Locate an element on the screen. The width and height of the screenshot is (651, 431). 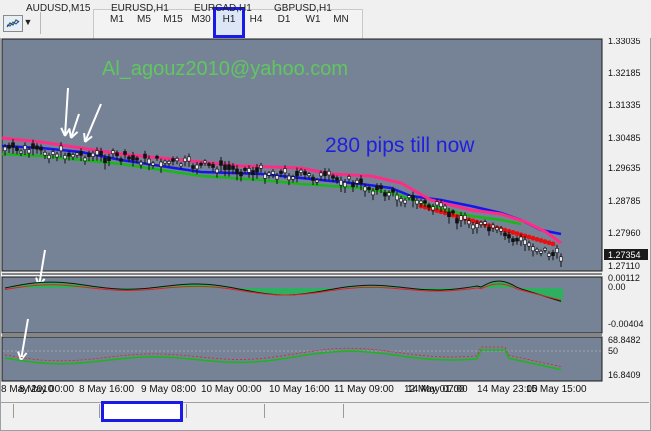
arrow-icon is located at coordinates (84, 137).